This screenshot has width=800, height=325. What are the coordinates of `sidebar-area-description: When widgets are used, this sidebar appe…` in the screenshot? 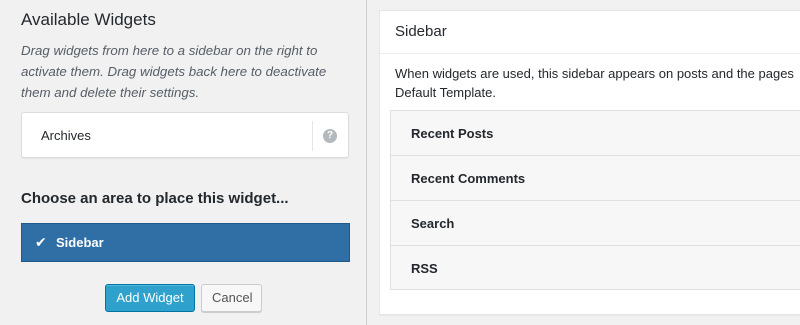 It's located at (597, 83).